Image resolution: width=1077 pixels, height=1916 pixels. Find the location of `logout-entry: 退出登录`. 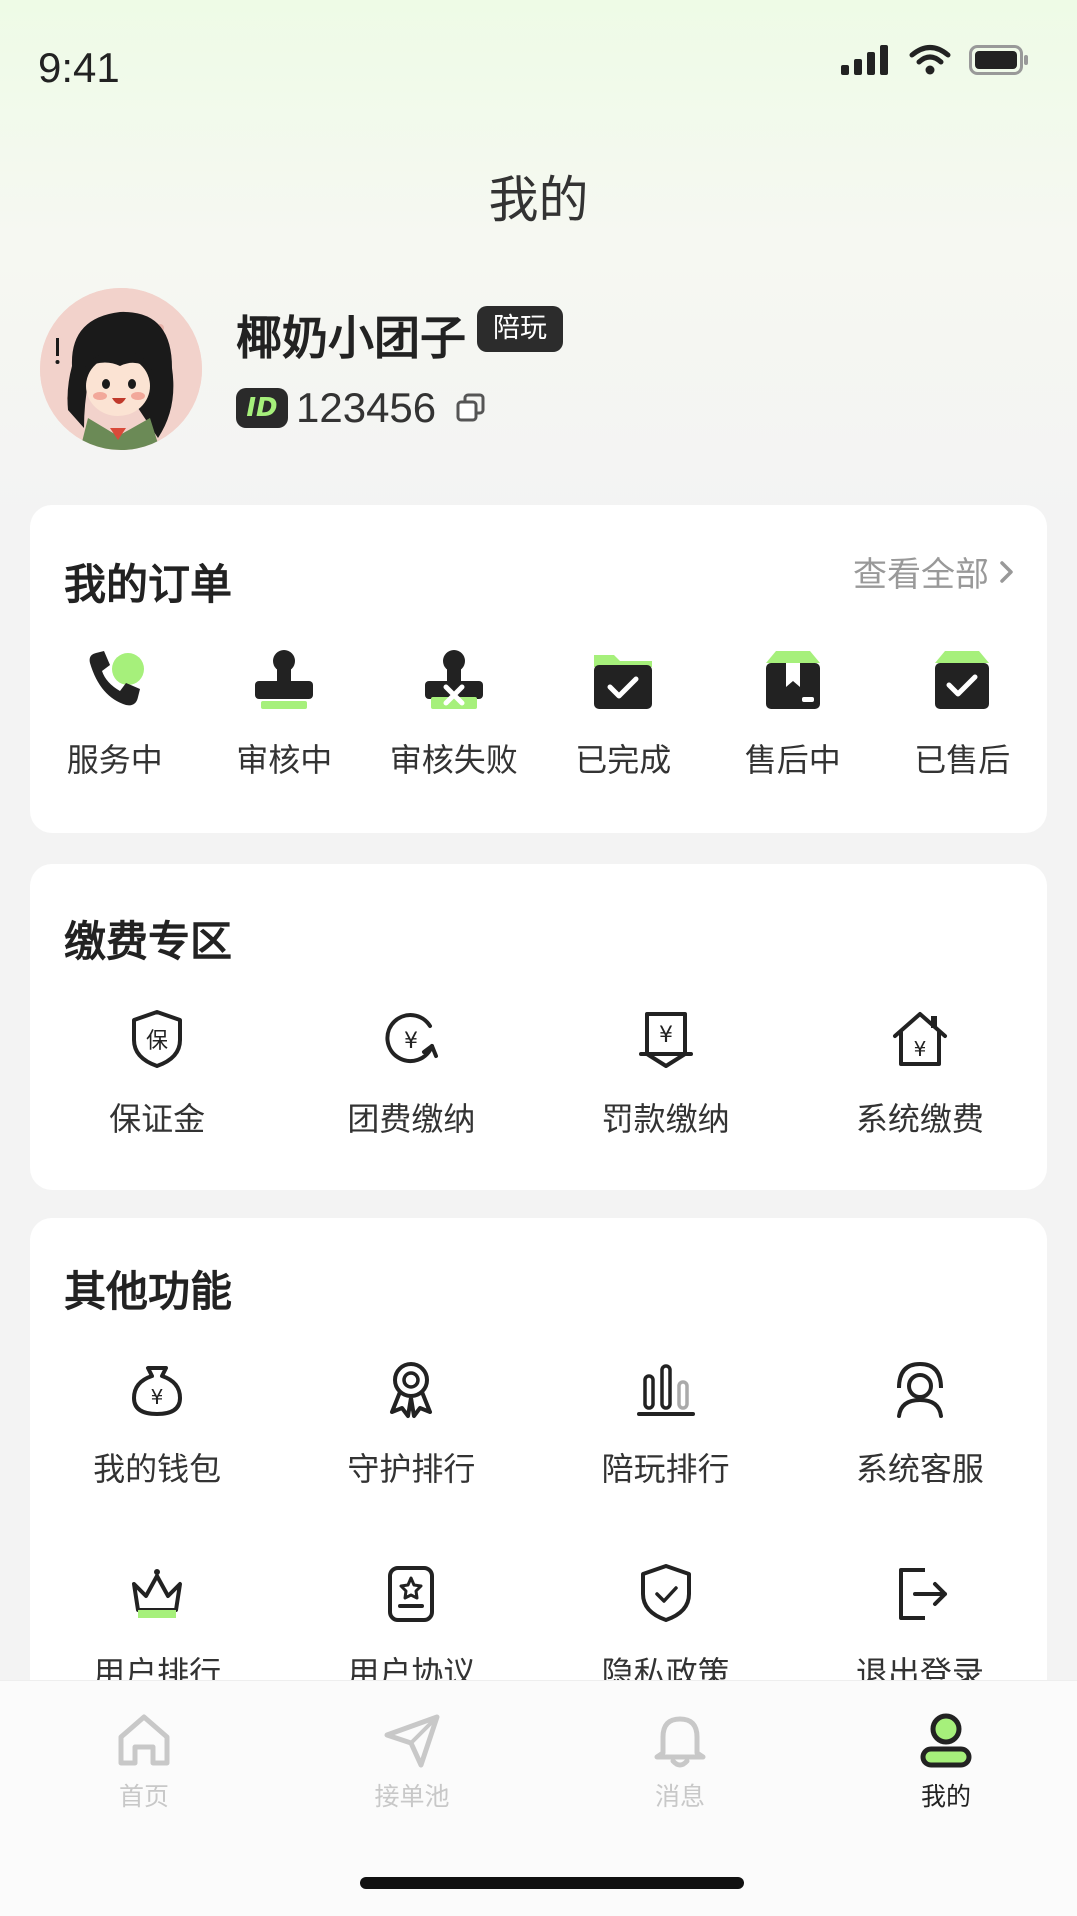

logout-entry: 退出登录 is located at coordinates (920, 1626).